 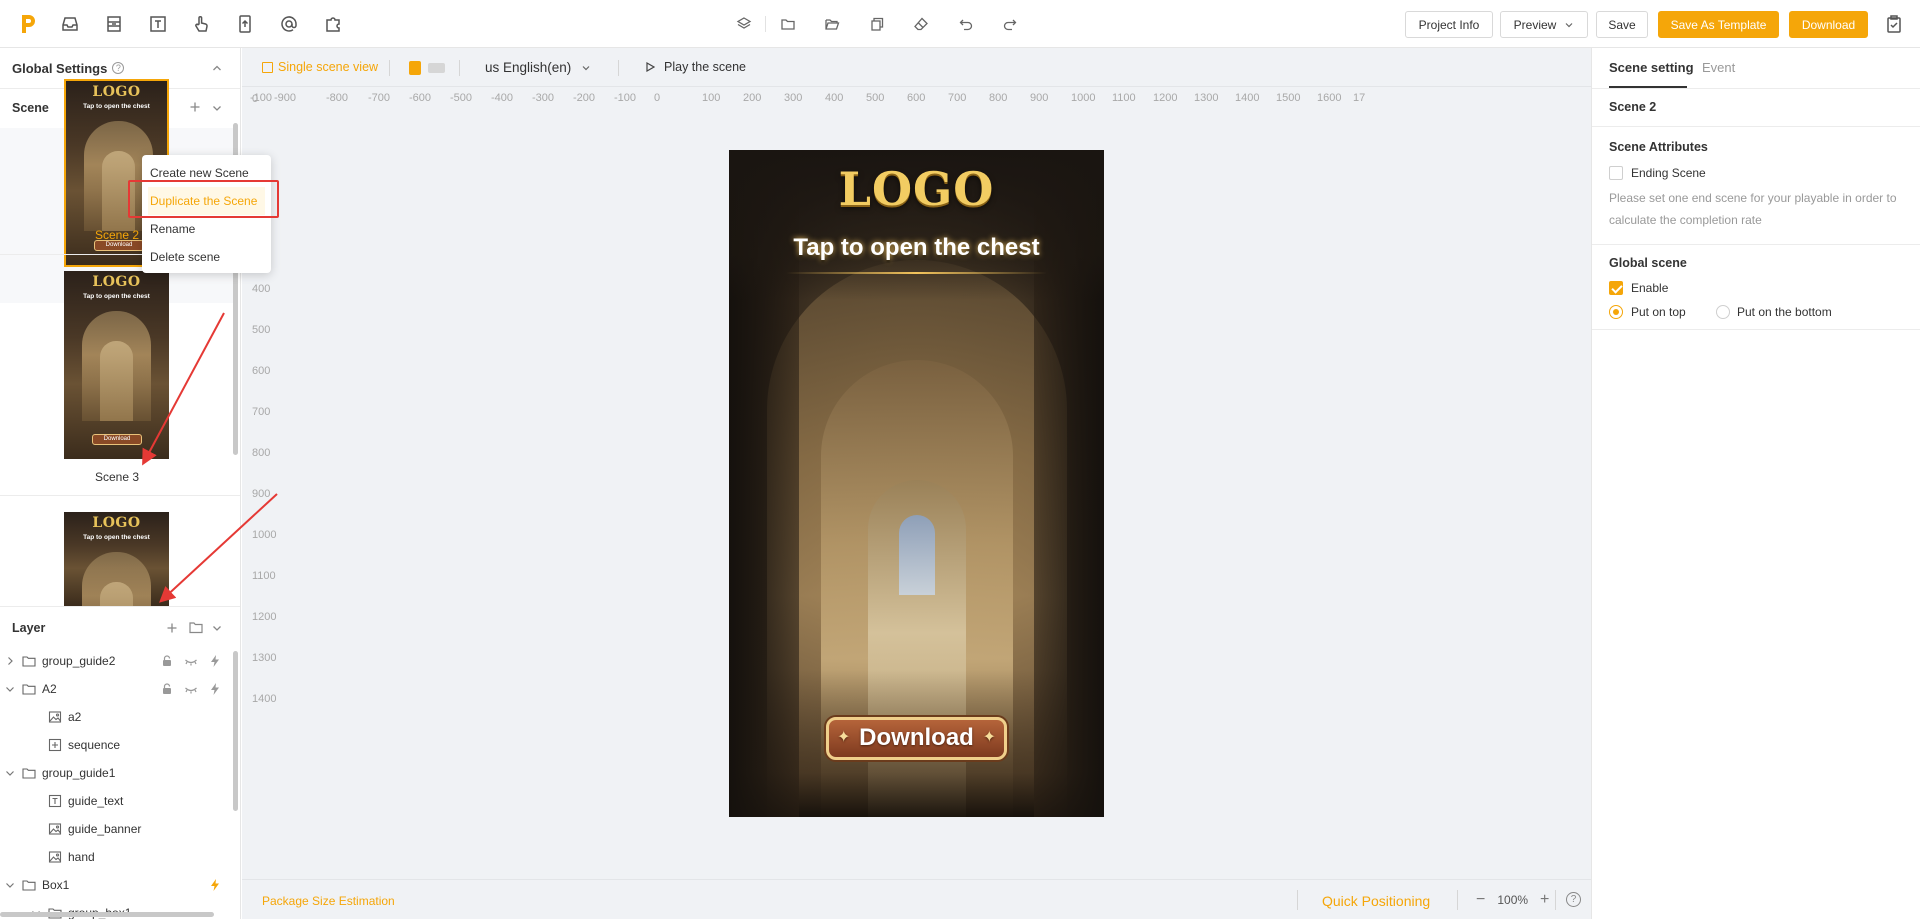 What do you see at coordinates (328, 901) in the screenshot?
I see `package-size-estimation-link: Package Size Estimation` at bounding box center [328, 901].